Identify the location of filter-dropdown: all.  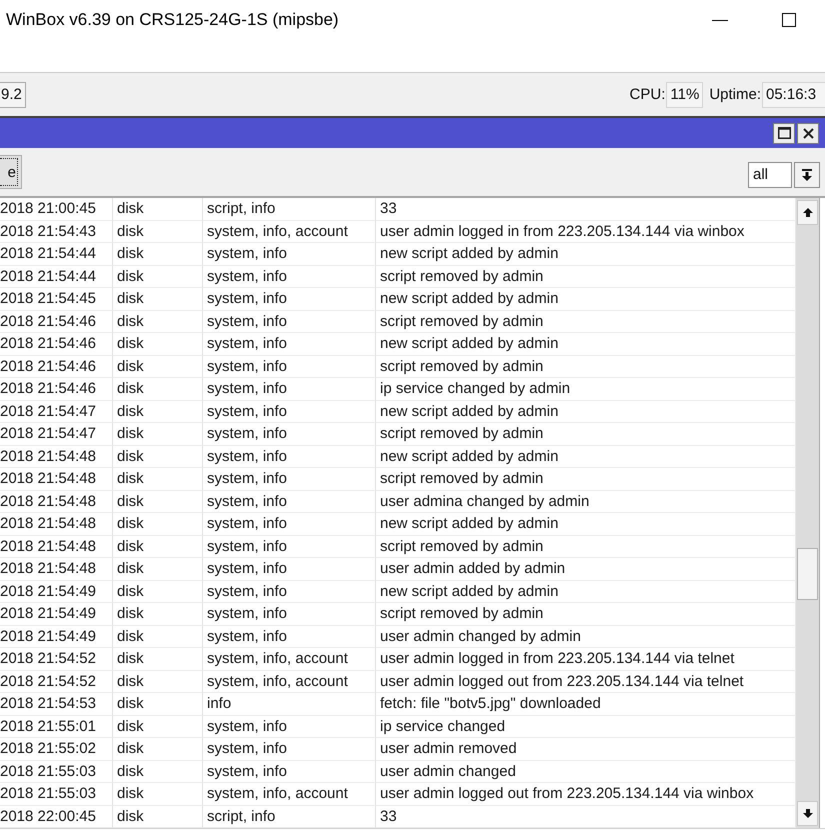
(770, 175).